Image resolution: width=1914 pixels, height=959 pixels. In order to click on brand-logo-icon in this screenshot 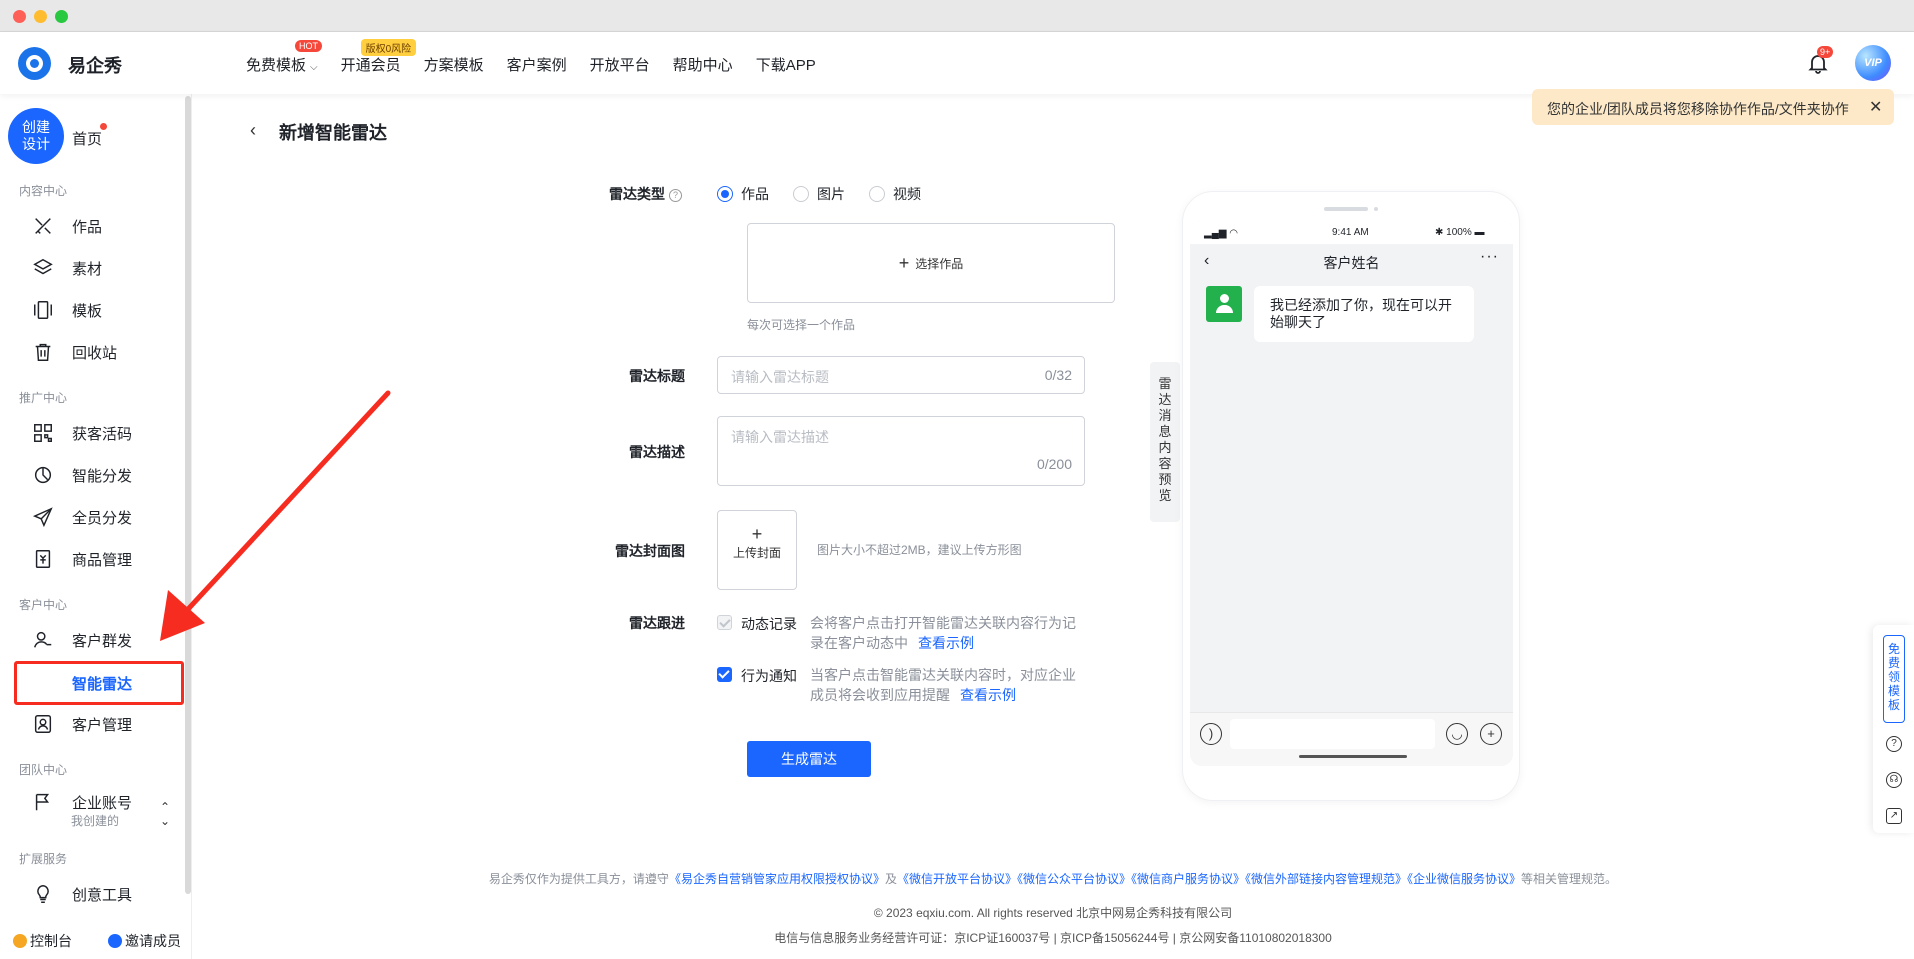, I will do `click(34, 63)`.